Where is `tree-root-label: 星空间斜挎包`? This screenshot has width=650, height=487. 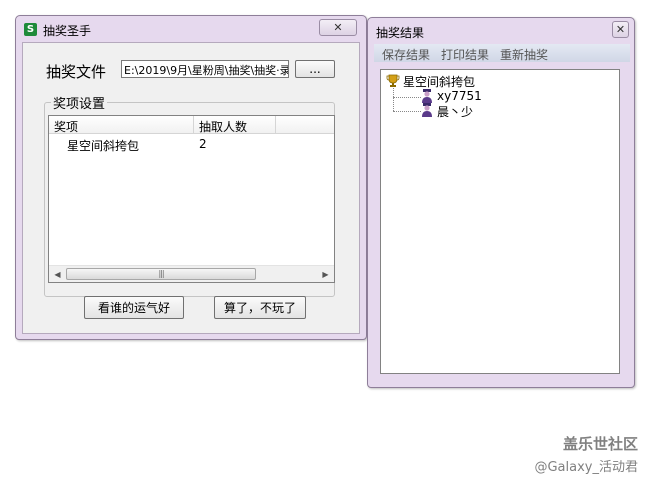 tree-root-label: 星空间斜挎包 is located at coordinates (439, 81).